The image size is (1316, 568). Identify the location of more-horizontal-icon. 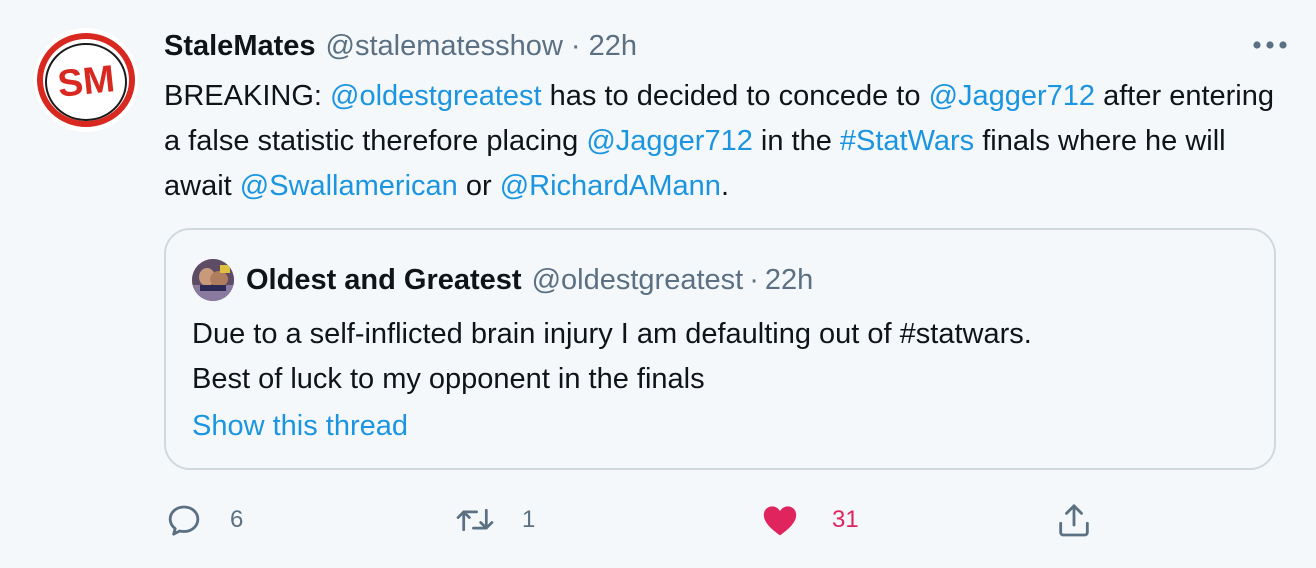
(1270, 45).